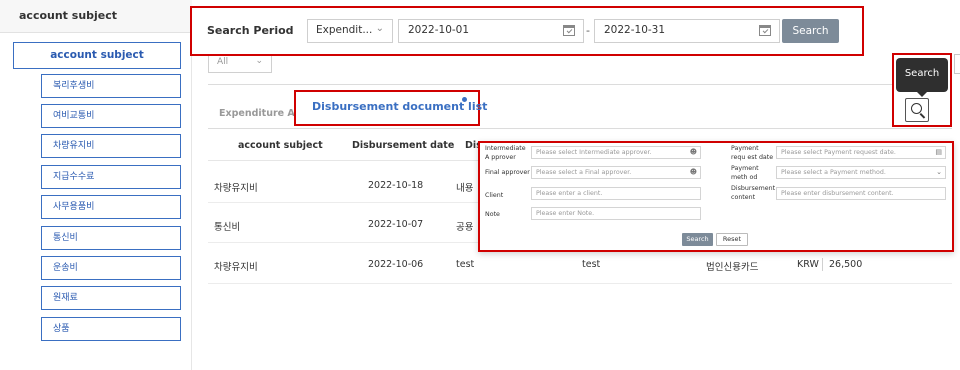 The width and height of the screenshot is (960, 370). I want to click on column-header-account-subject: account subject, so click(280, 145).